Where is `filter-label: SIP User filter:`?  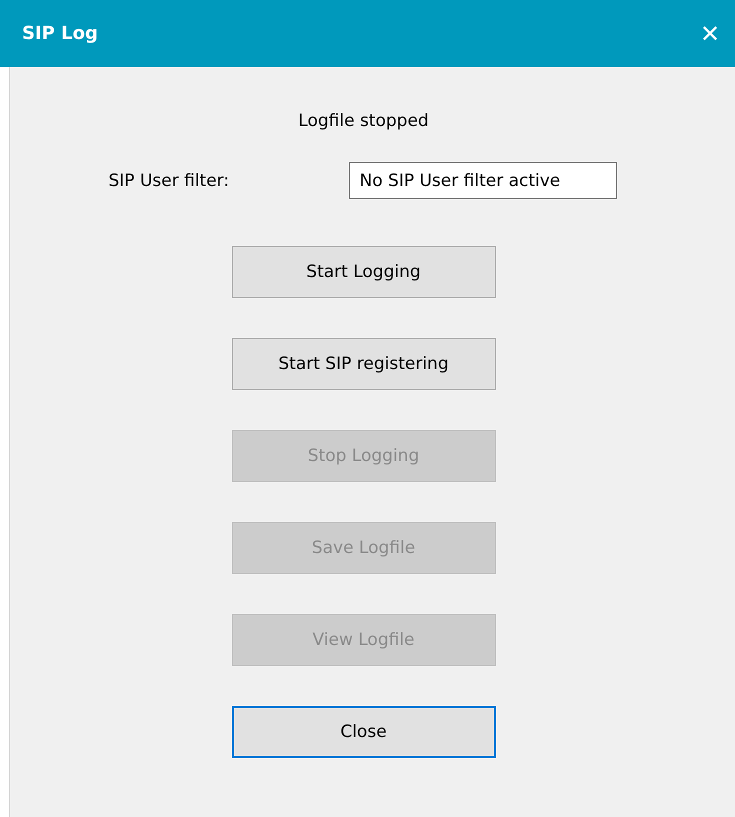
filter-label: SIP User filter: is located at coordinates (169, 180).